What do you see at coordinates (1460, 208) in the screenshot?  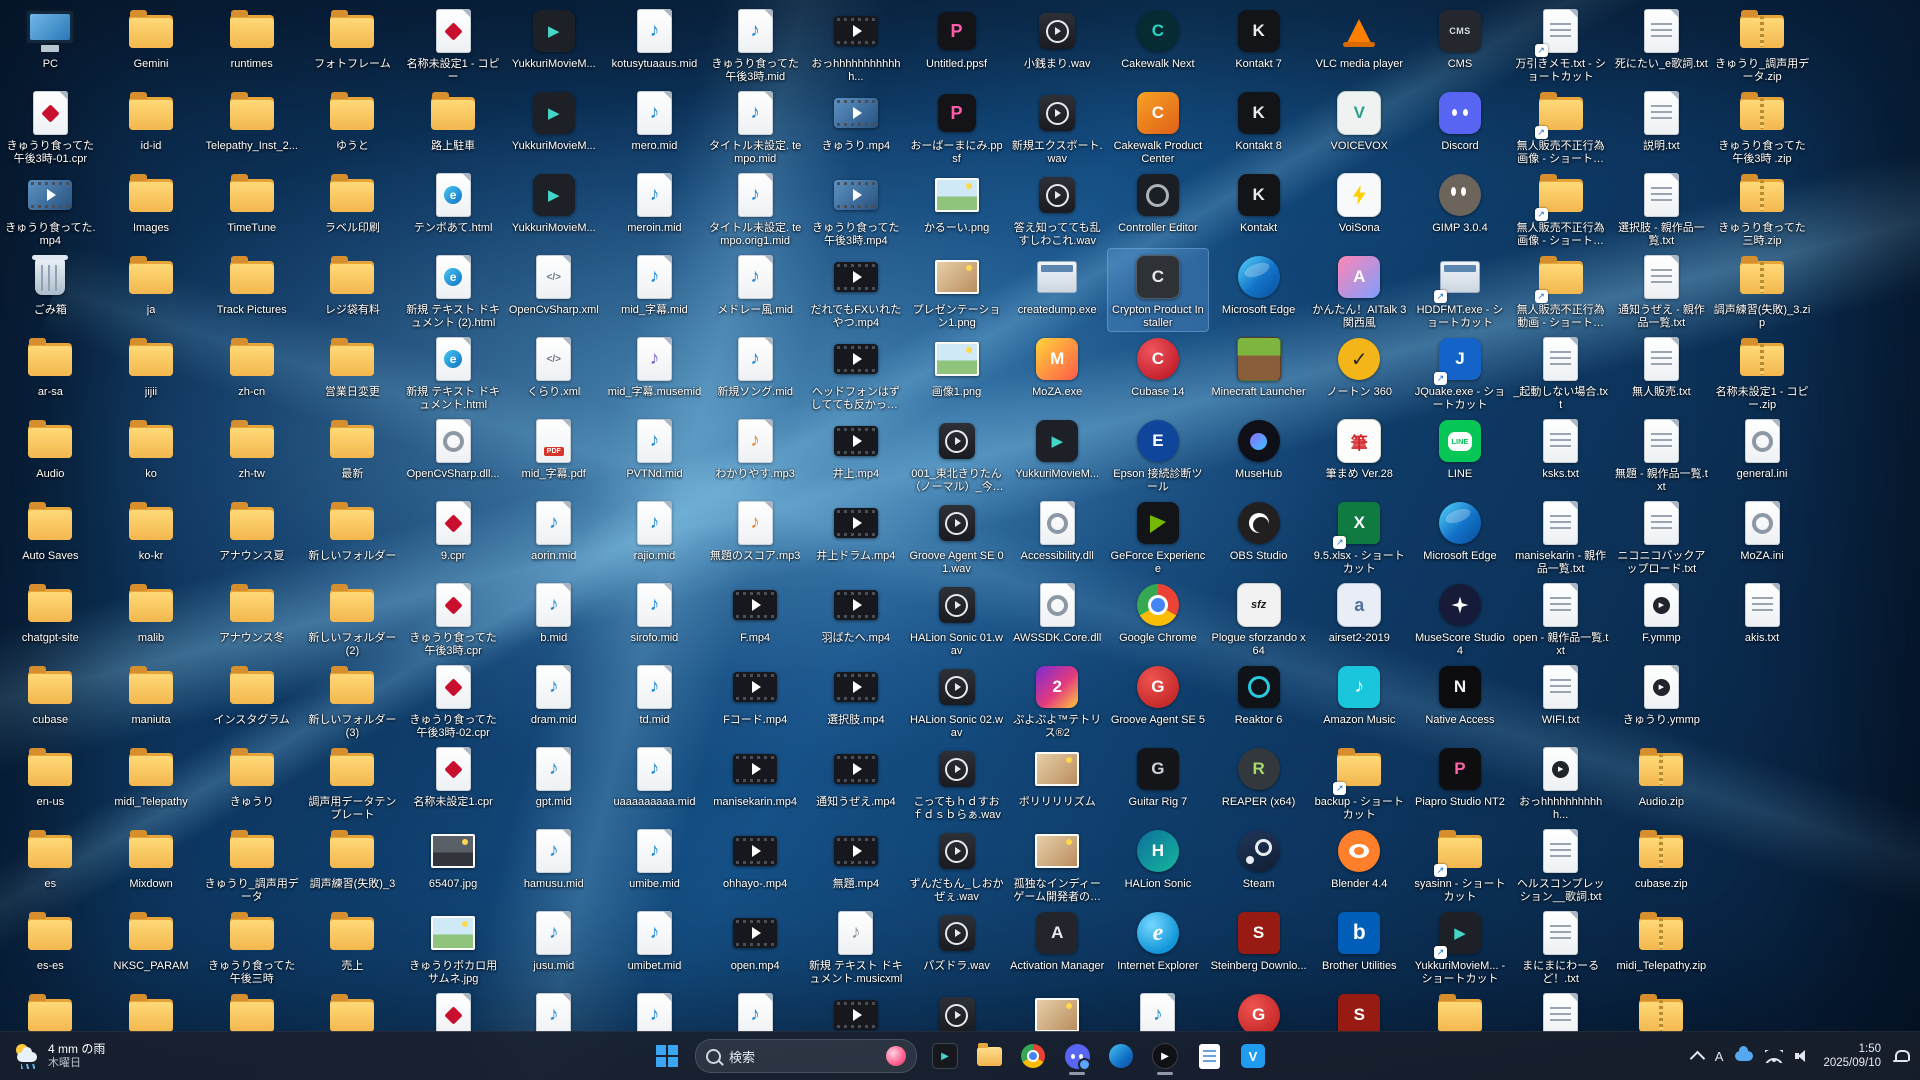 I see `desktop-icon: GIMP 3.0.4` at bounding box center [1460, 208].